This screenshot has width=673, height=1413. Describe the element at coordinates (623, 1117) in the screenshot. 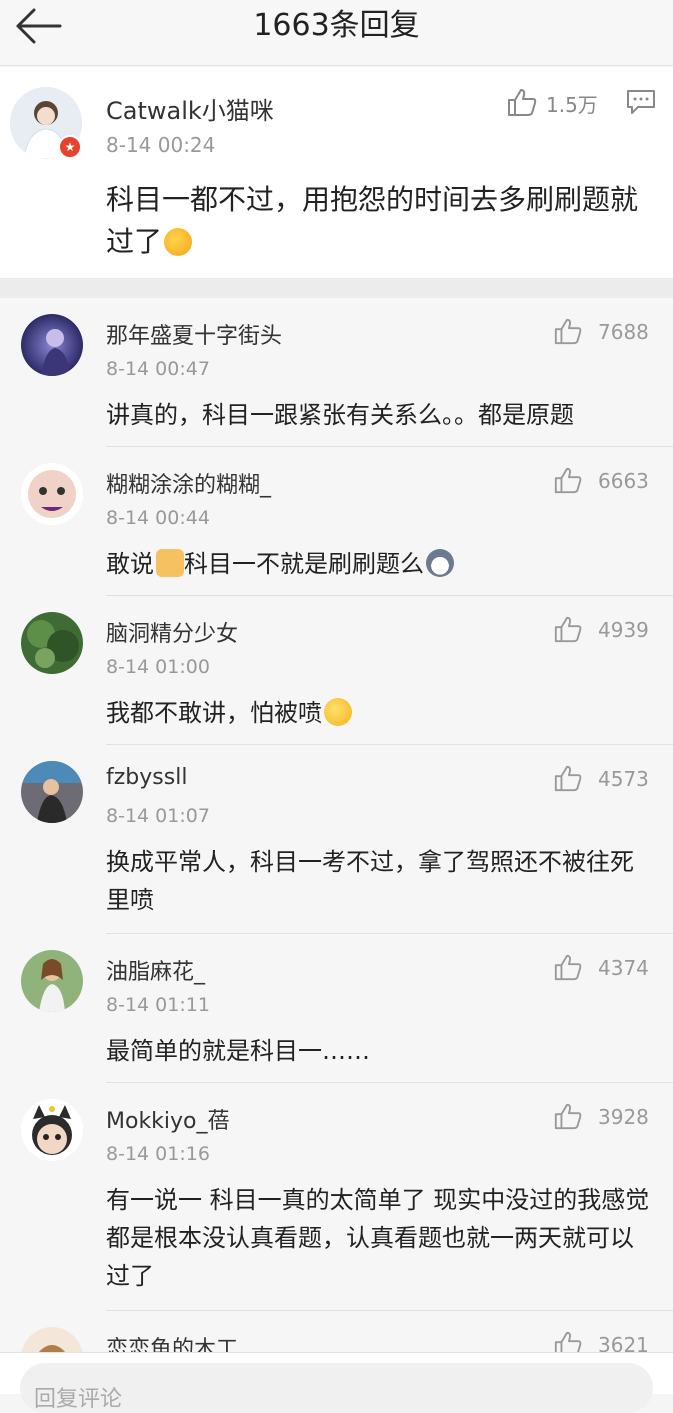

I see `like-count: 3928` at that location.